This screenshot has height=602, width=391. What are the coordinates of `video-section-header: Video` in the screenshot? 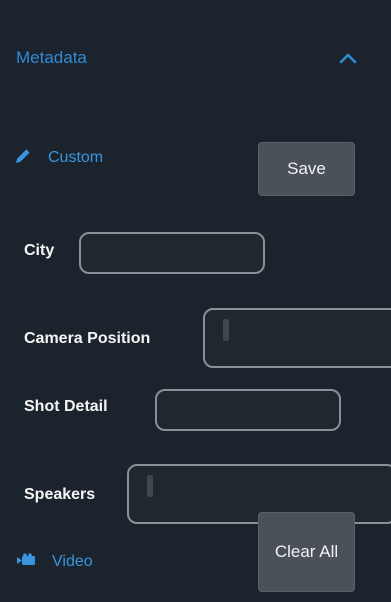 It's located at (54, 562).